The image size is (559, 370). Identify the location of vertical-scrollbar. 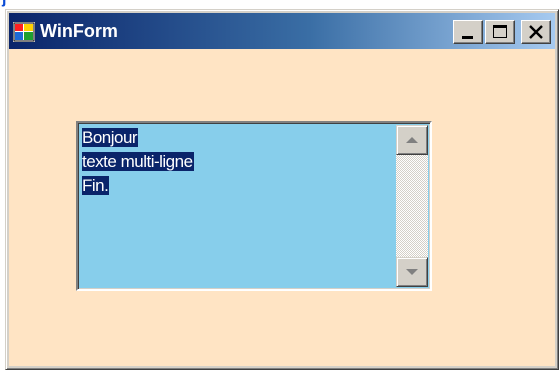
(412, 206).